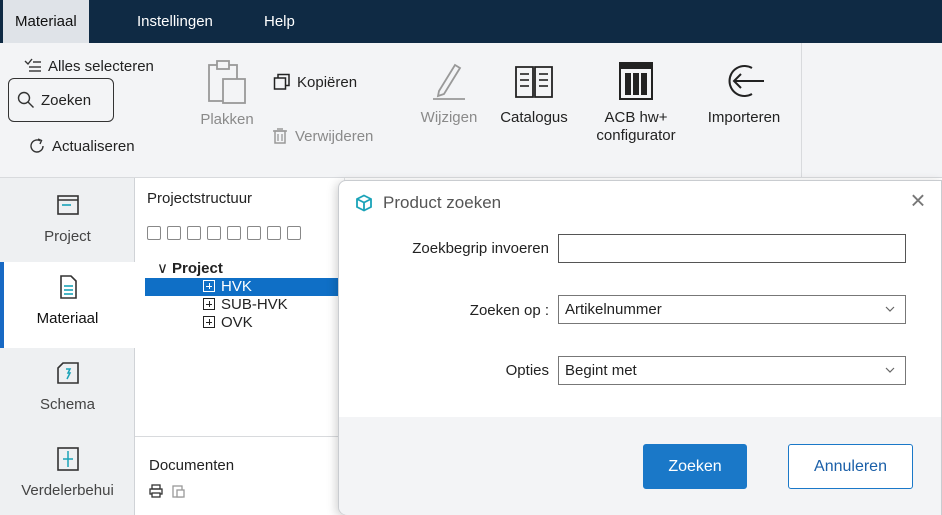  I want to click on catalog-icon, so click(534, 82).